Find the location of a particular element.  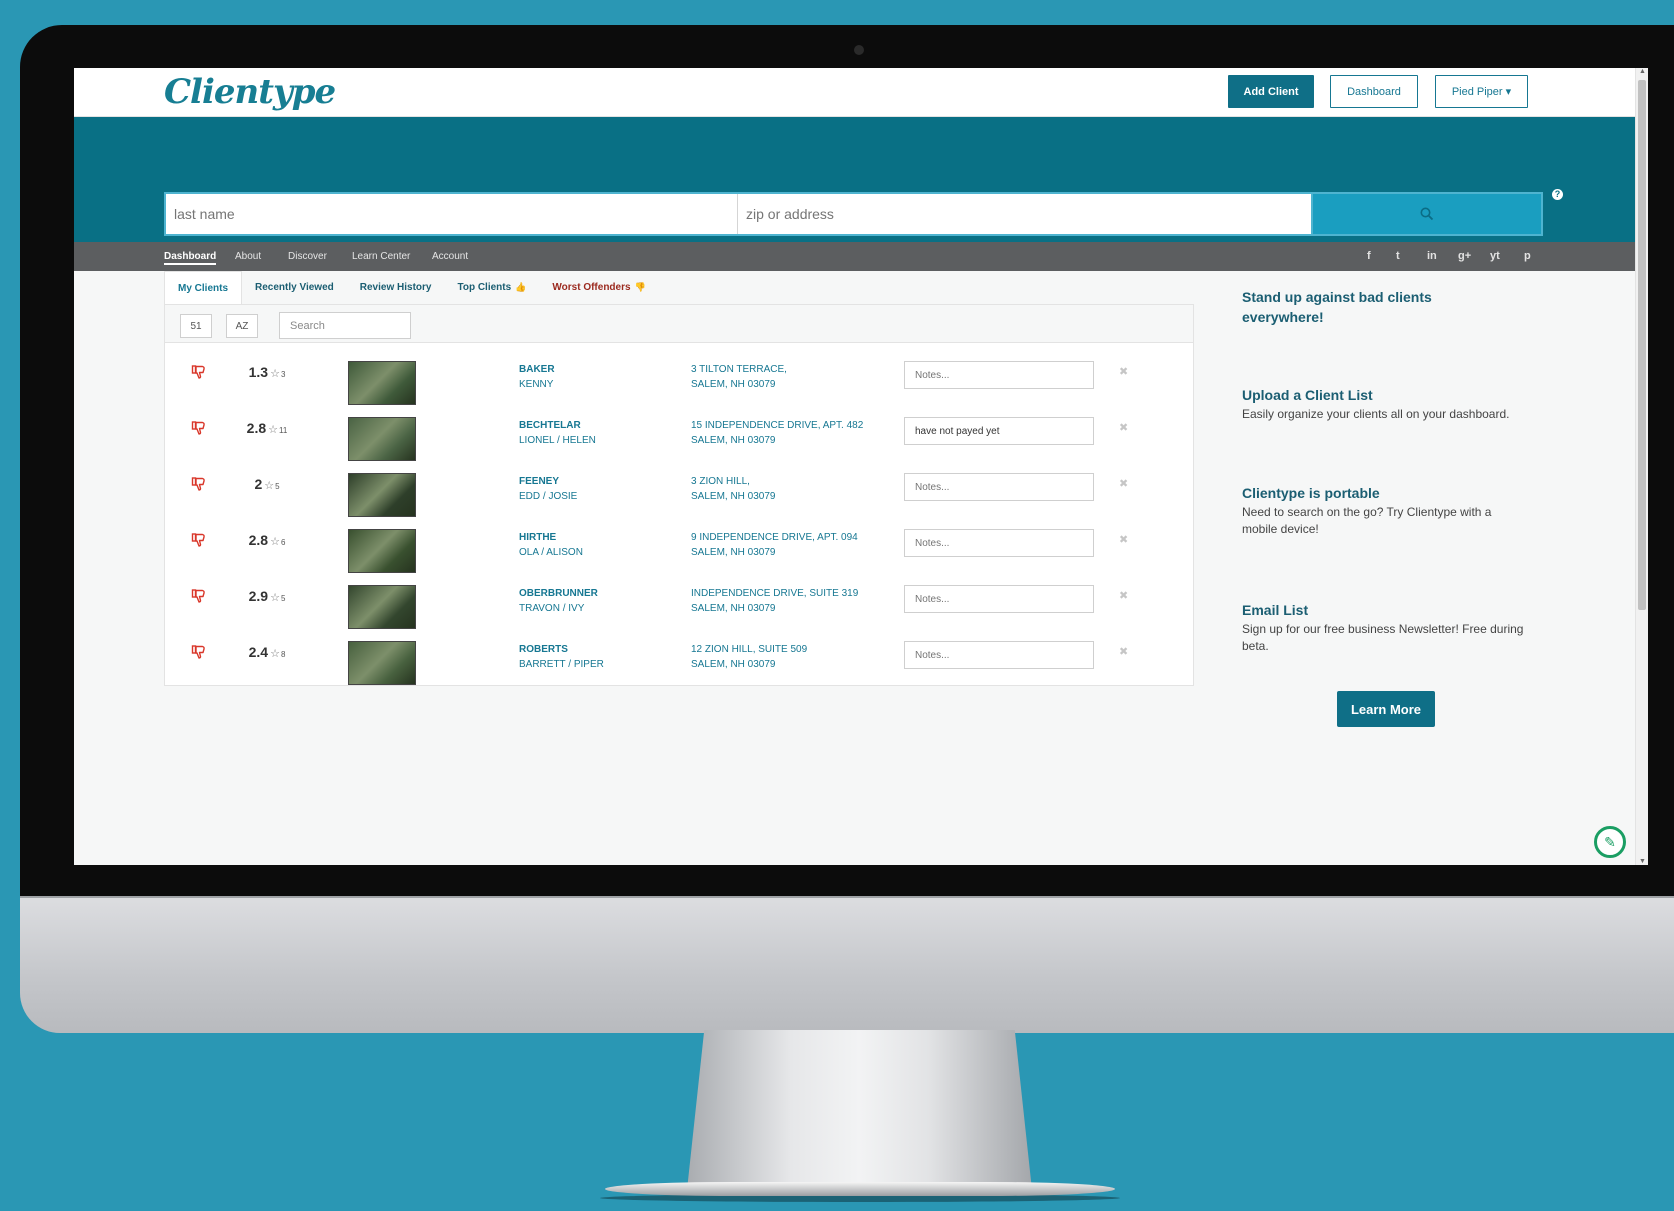

tab-worst-offenders: Worst Offenders 👎 is located at coordinates (598, 287).